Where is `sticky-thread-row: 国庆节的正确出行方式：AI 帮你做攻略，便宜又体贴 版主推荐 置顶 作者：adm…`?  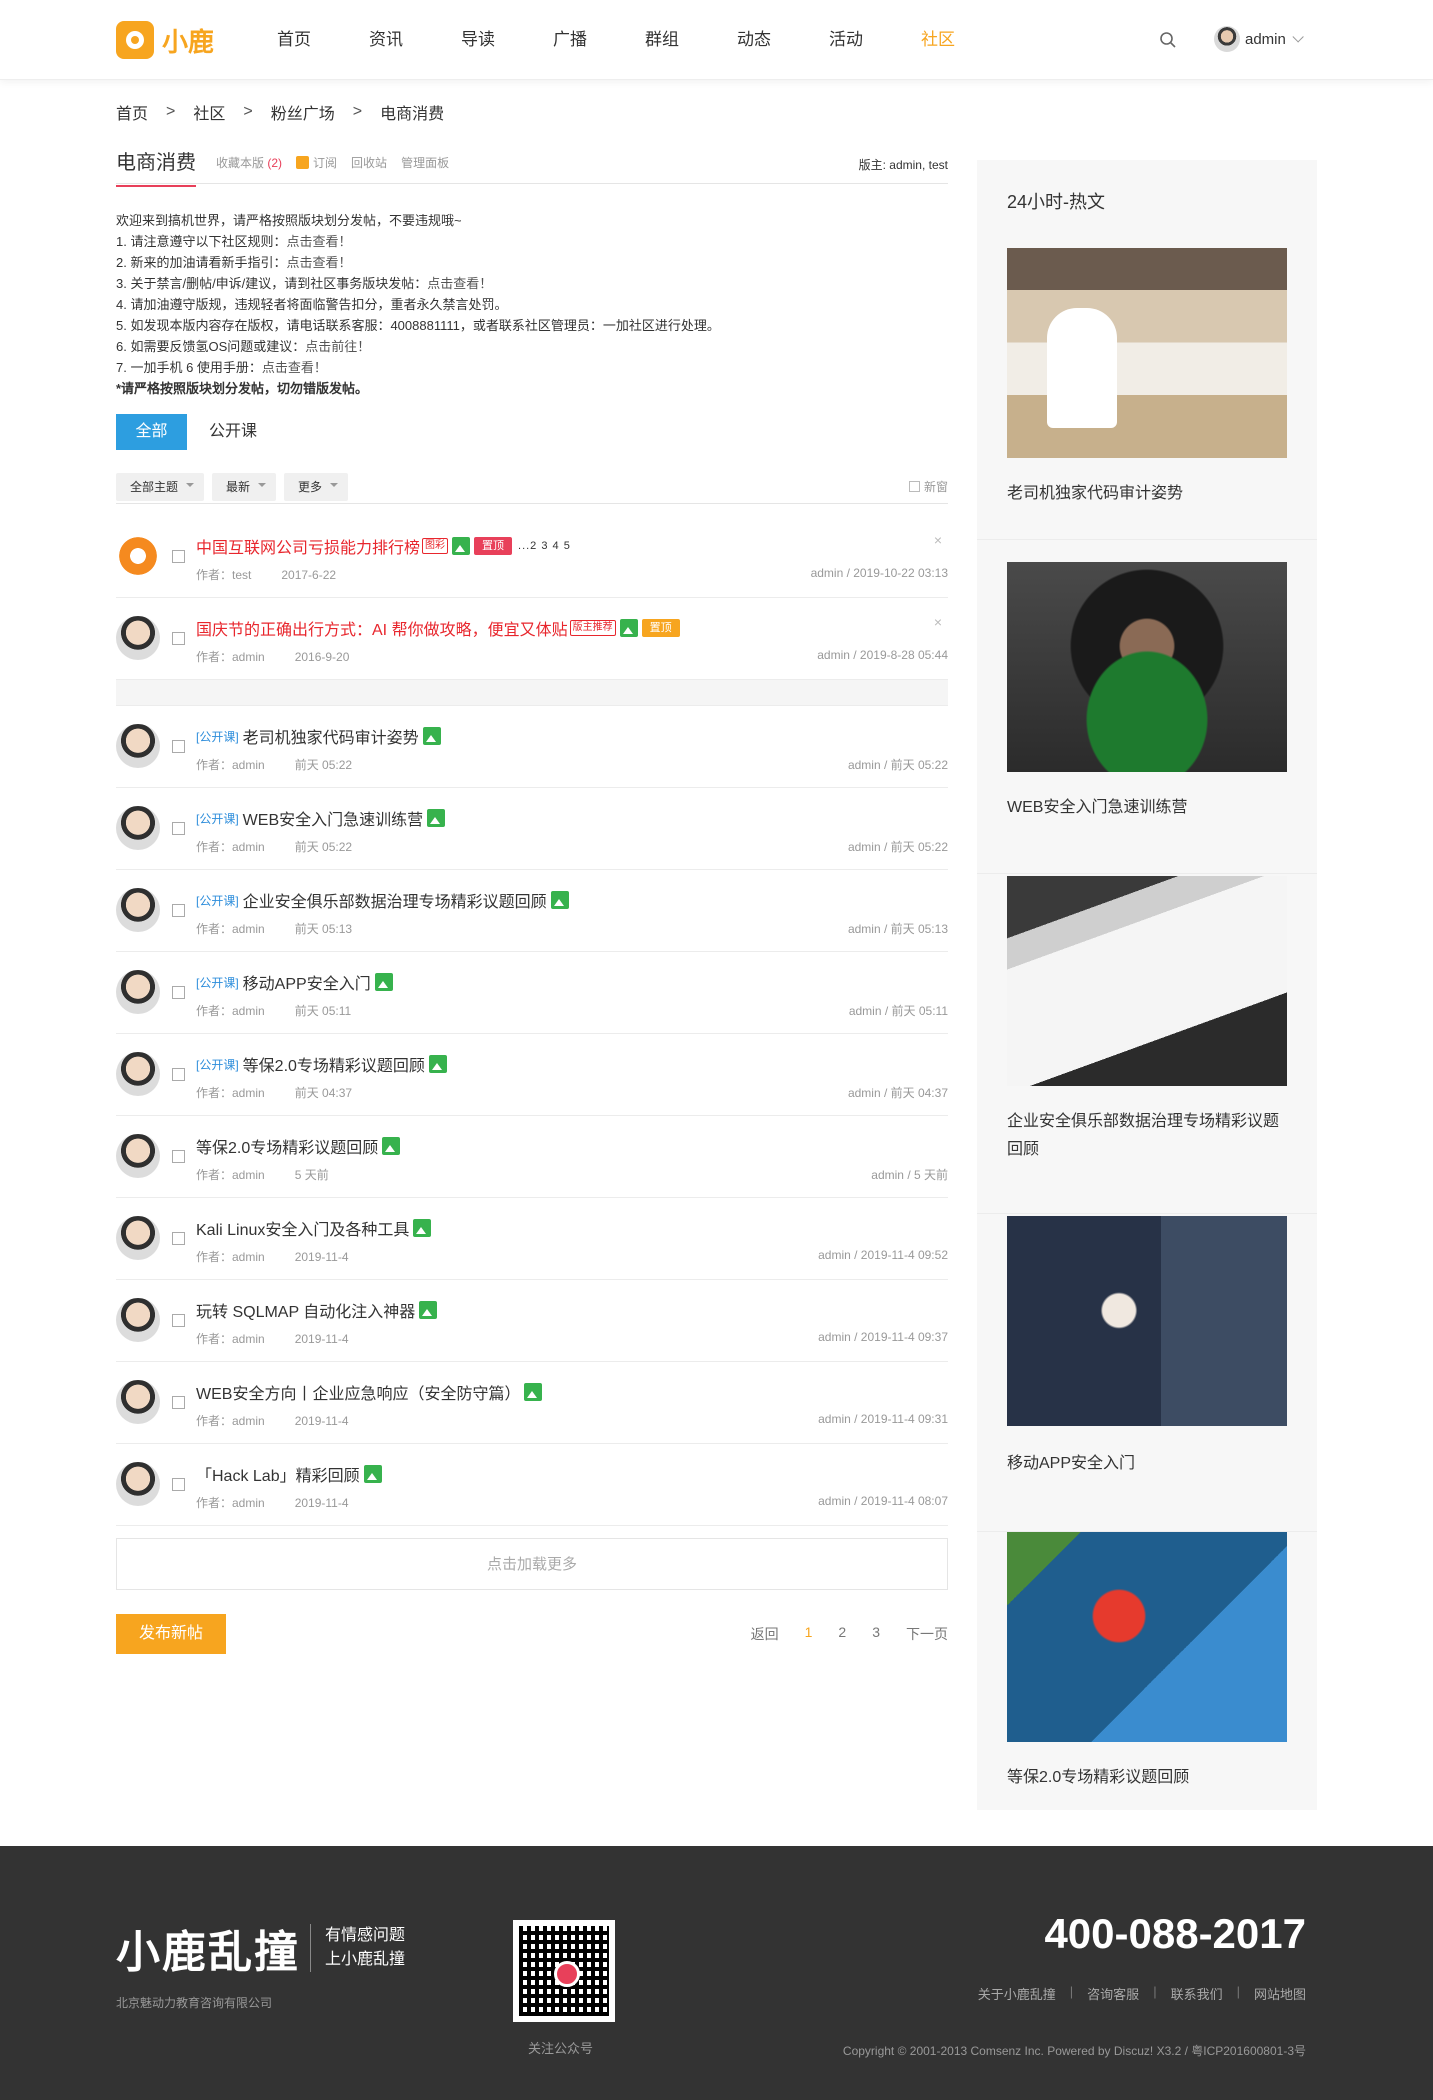
sticky-thread-row: 国庆节的正确出行方式：AI 帮你做攻略，便宜又体贴 版主推荐 置顶 作者：adm… is located at coordinates (532, 639).